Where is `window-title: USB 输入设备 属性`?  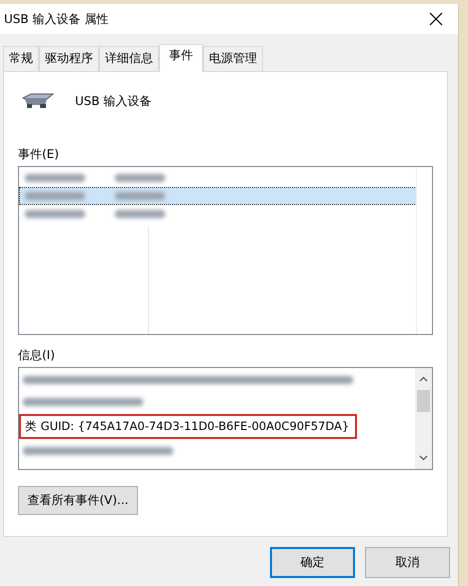
window-title: USB 输入设备 属性 is located at coordinates (56, 19).